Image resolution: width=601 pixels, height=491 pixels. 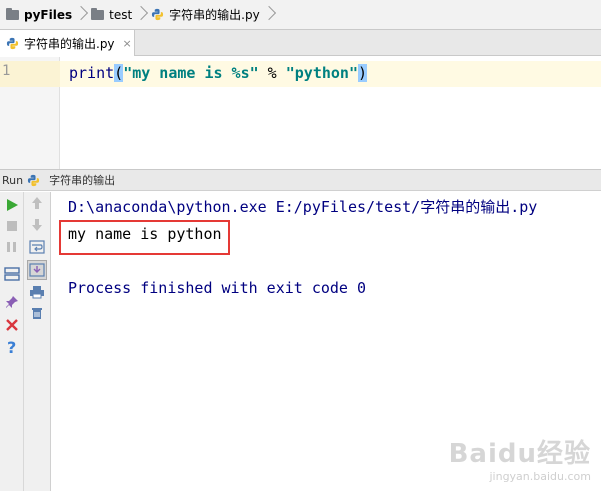 I want to click on breadcrumb-item-test: test, so click(x=111, y=15).